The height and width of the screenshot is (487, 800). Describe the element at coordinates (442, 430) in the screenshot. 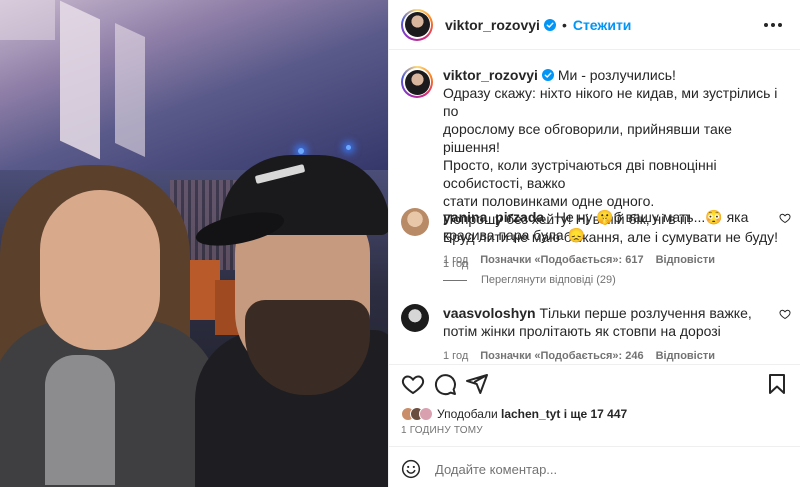

I see `post-timestamp: 1 ГОДИНУ ТОМУ` at that location.